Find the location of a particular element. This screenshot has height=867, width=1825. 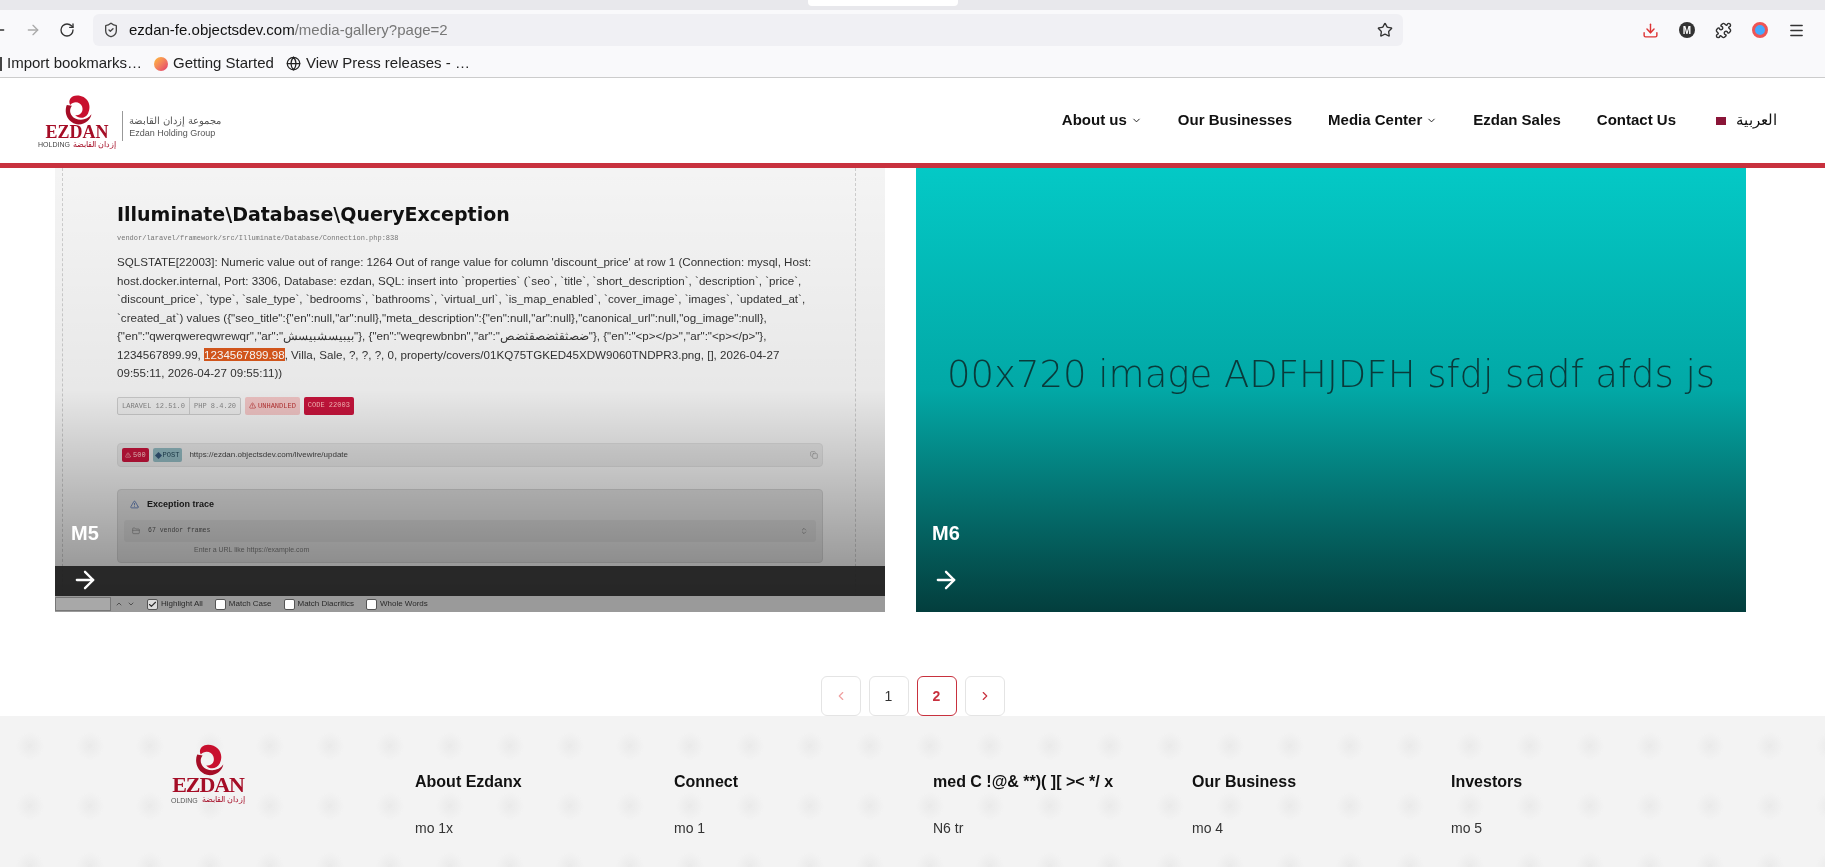

find-option-label: Match Diacritics is located at coordinates (325, 604).